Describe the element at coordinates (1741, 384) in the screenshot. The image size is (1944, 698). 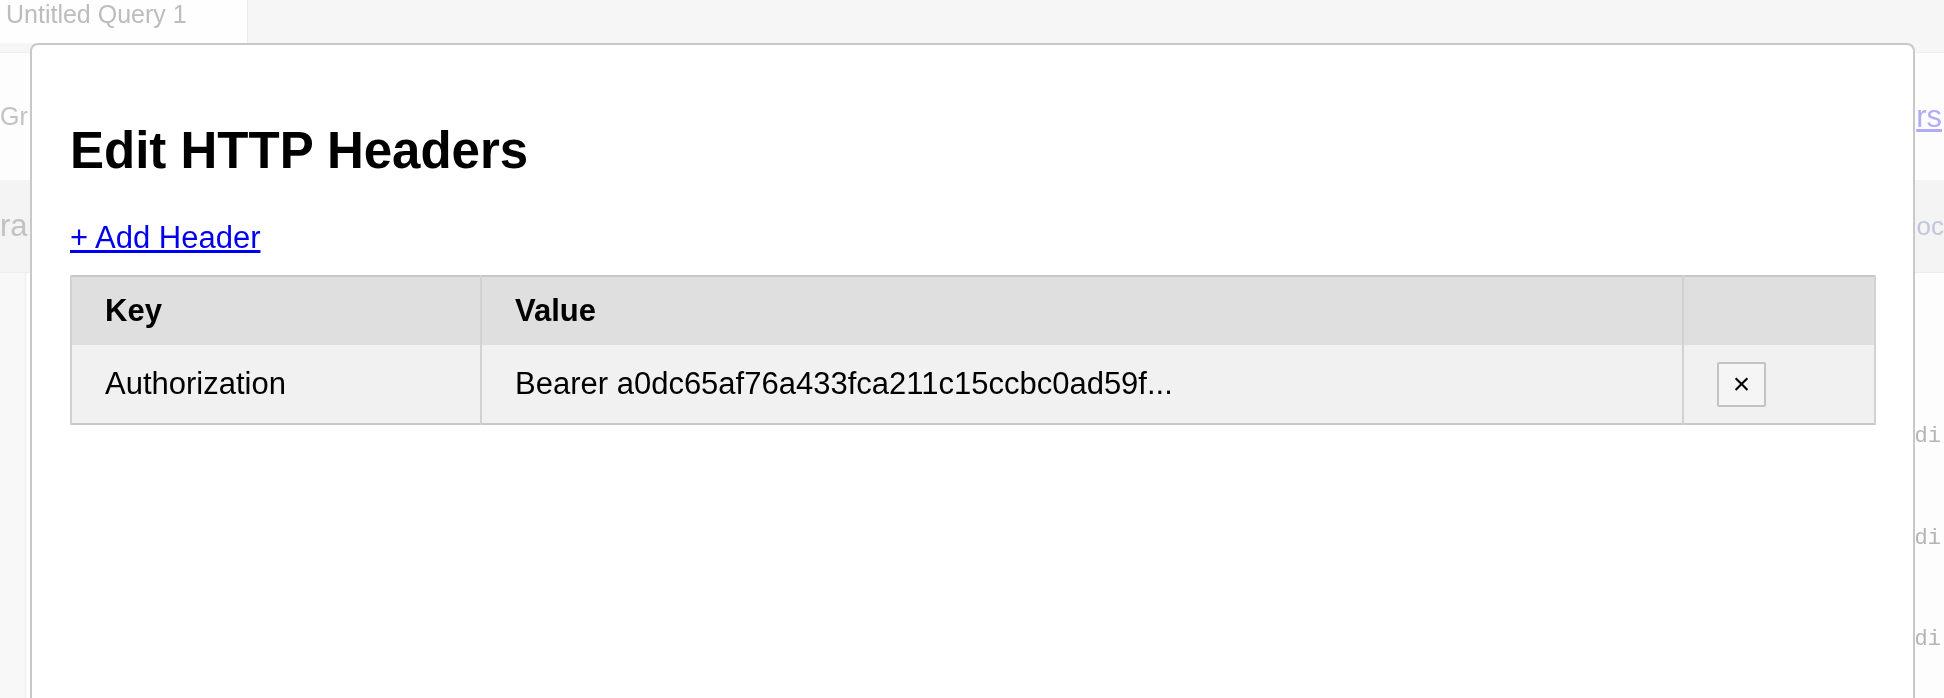
I see `delete-button: ×` at that location.